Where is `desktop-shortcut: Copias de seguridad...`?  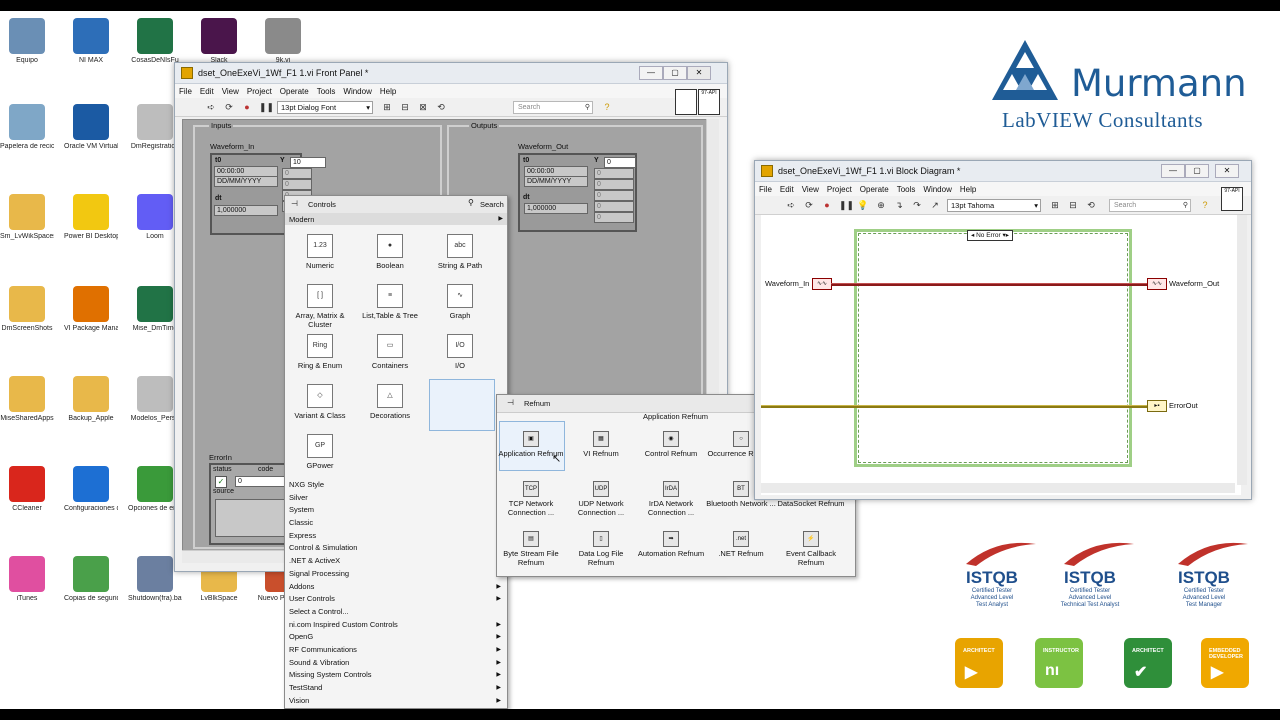 desktop-shortcut: Copias de seguridad... is located at coordinates (91, 579).